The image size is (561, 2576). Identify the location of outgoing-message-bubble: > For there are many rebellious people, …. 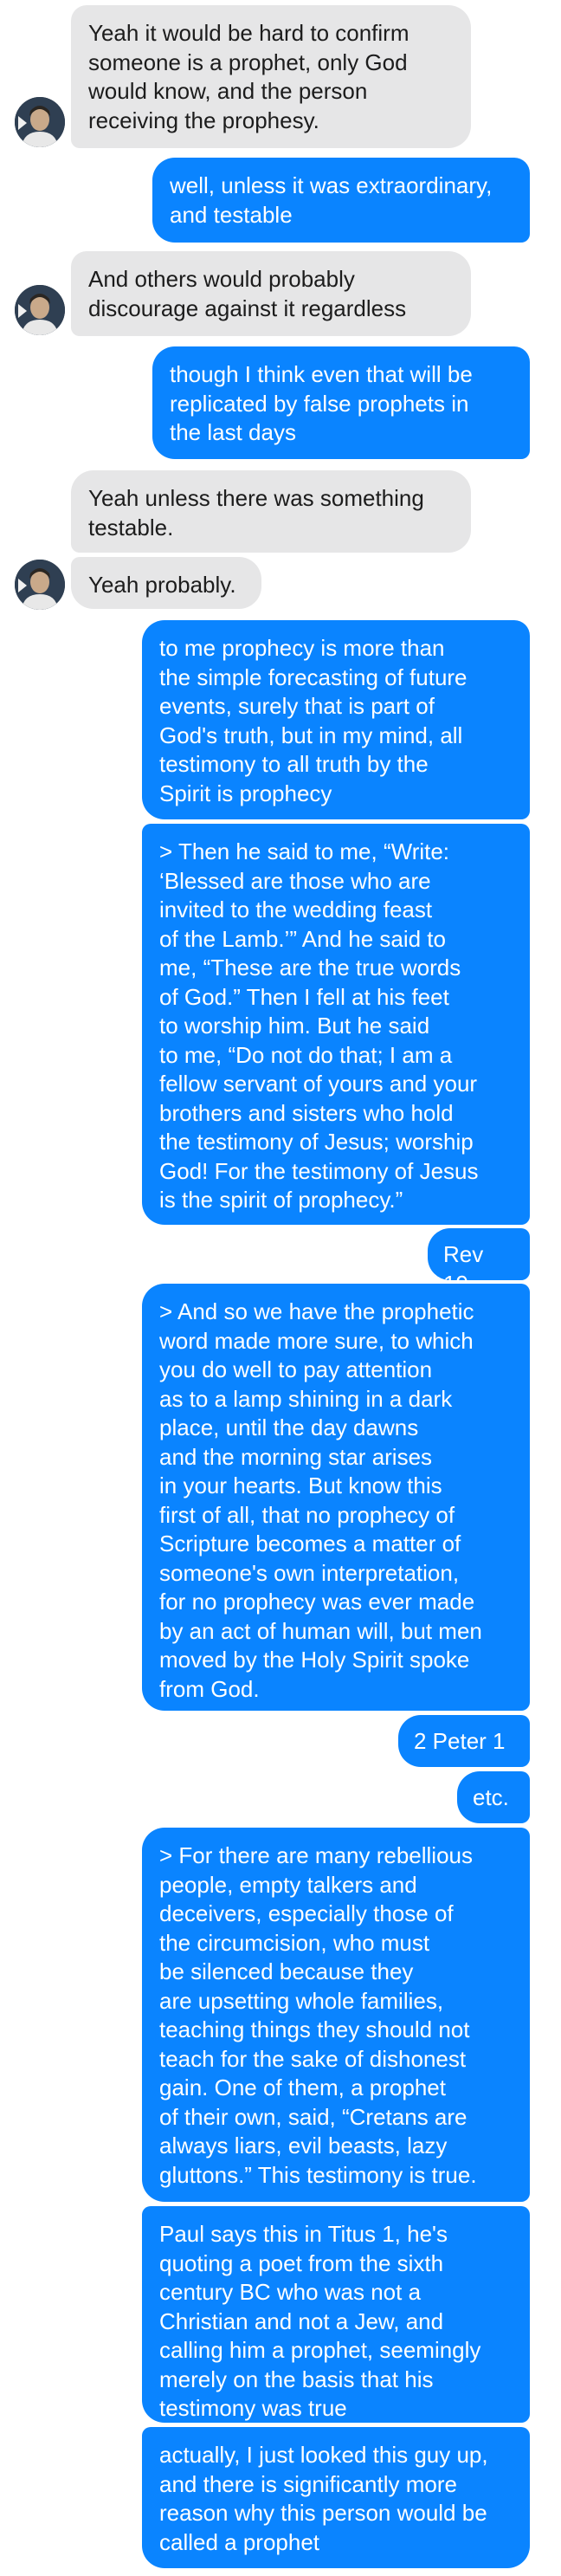
(336, 2015).